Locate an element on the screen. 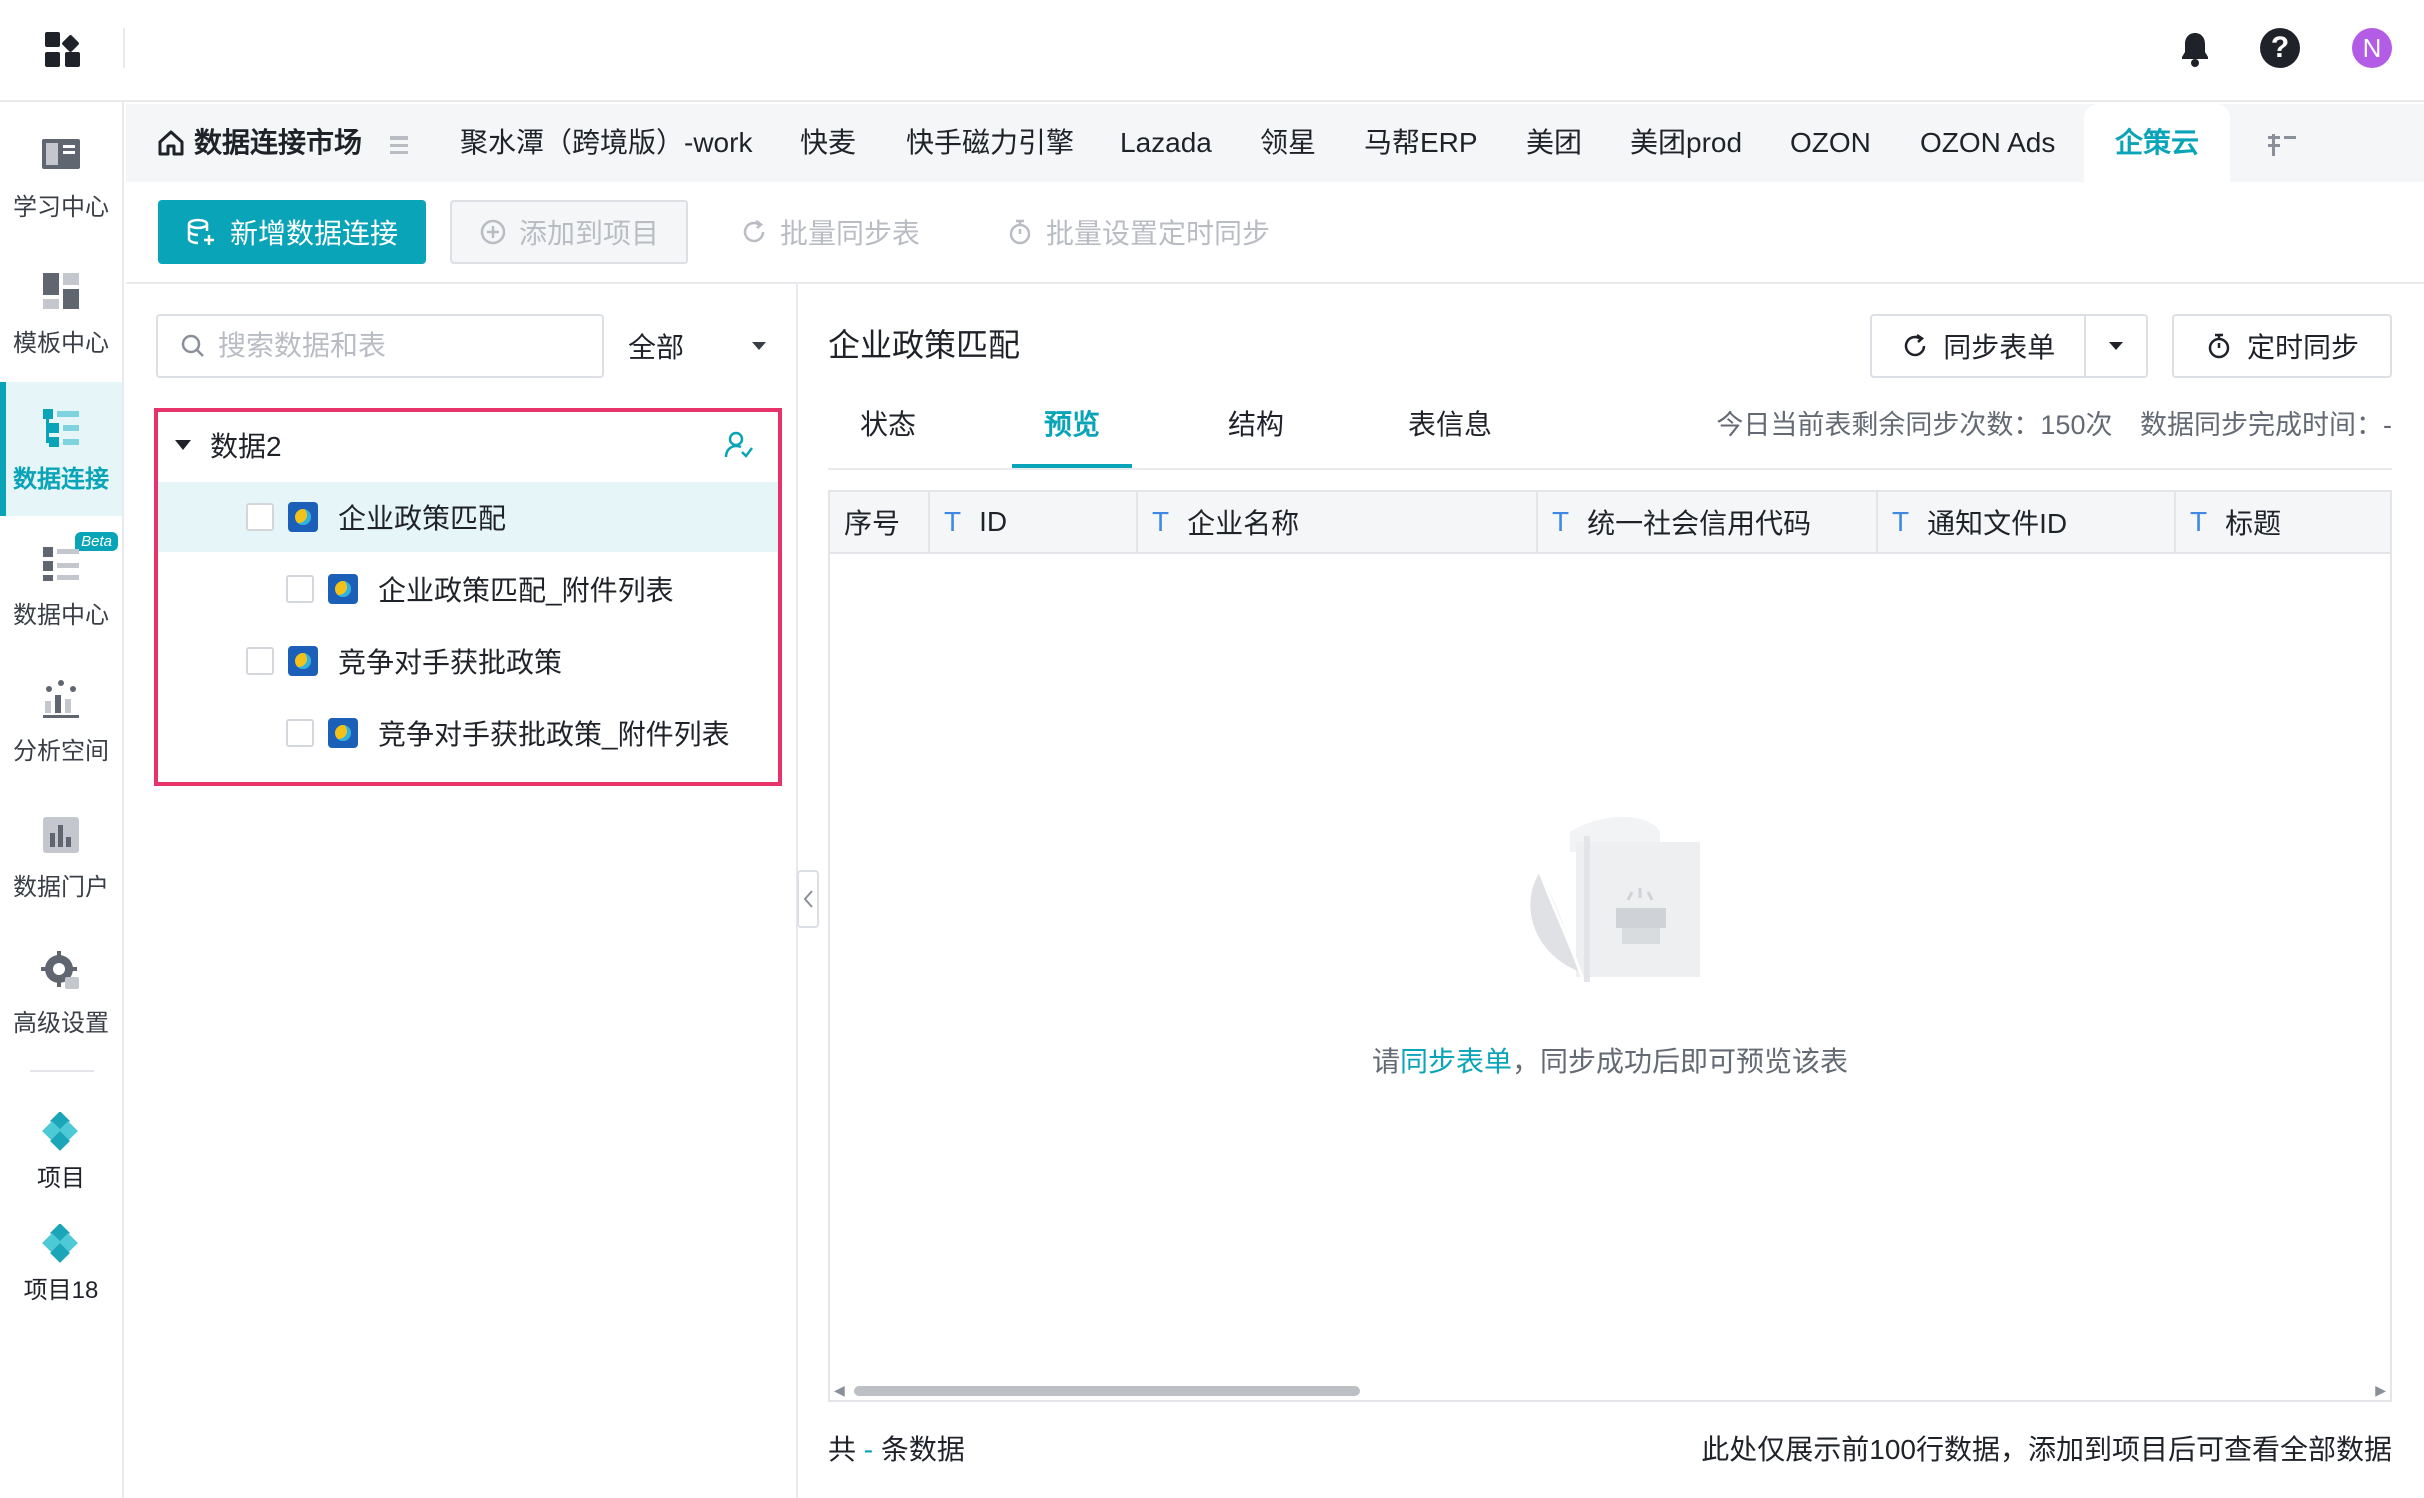  empty-state-message: 请同步表单，同步成功后即可预览该表 is located at coordinates (1610, 1060).